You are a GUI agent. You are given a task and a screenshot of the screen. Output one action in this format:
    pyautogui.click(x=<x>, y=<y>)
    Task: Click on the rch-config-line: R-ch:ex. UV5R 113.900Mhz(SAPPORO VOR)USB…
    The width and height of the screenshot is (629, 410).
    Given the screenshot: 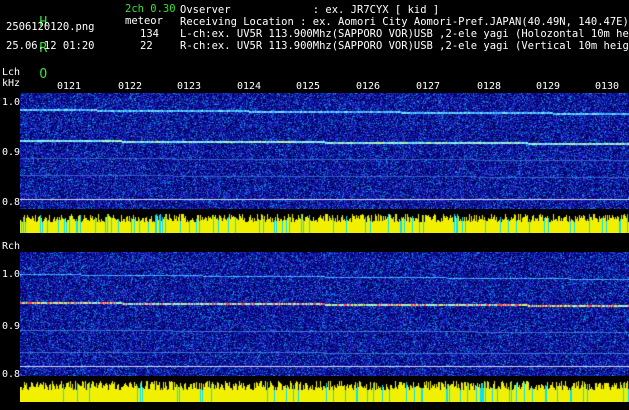 What is the action you would take?
    pyautogui.click(x=404, y=46)
    